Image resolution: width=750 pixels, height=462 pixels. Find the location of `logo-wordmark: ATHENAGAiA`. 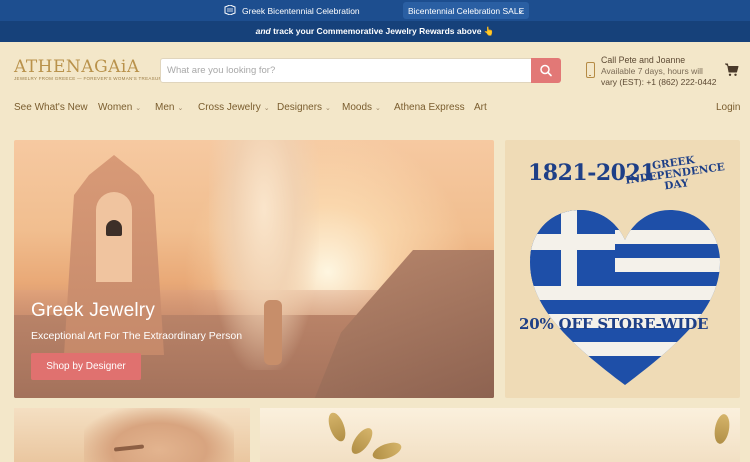

logo-wordmark: ATHENAGAiA is located at coordinates (77, 67).